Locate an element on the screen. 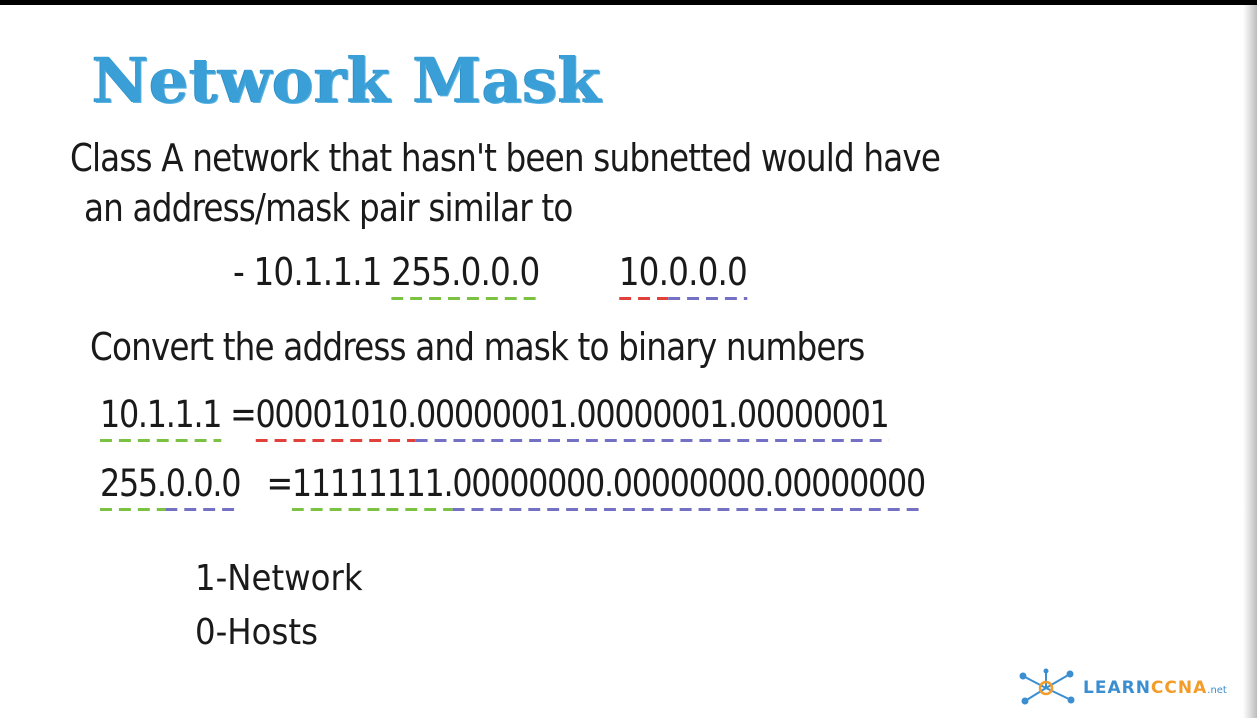 The image size is (1257, 718). example-pair: - 10.1.1.1 255.0.0.0 10.0.0.0 is located at coordinates (490, 275).